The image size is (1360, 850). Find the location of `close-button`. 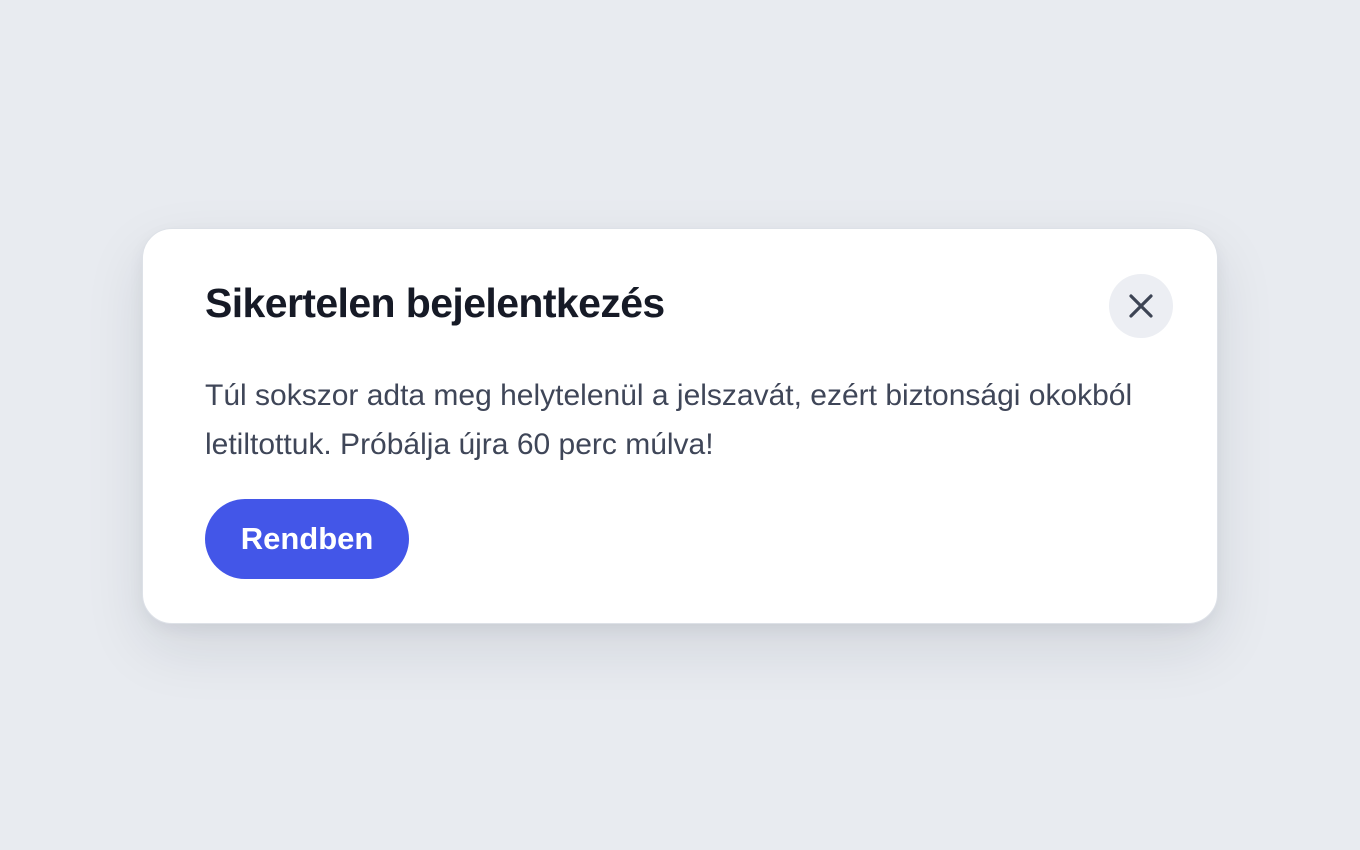

close-button is located at coordinates (1141, 306).